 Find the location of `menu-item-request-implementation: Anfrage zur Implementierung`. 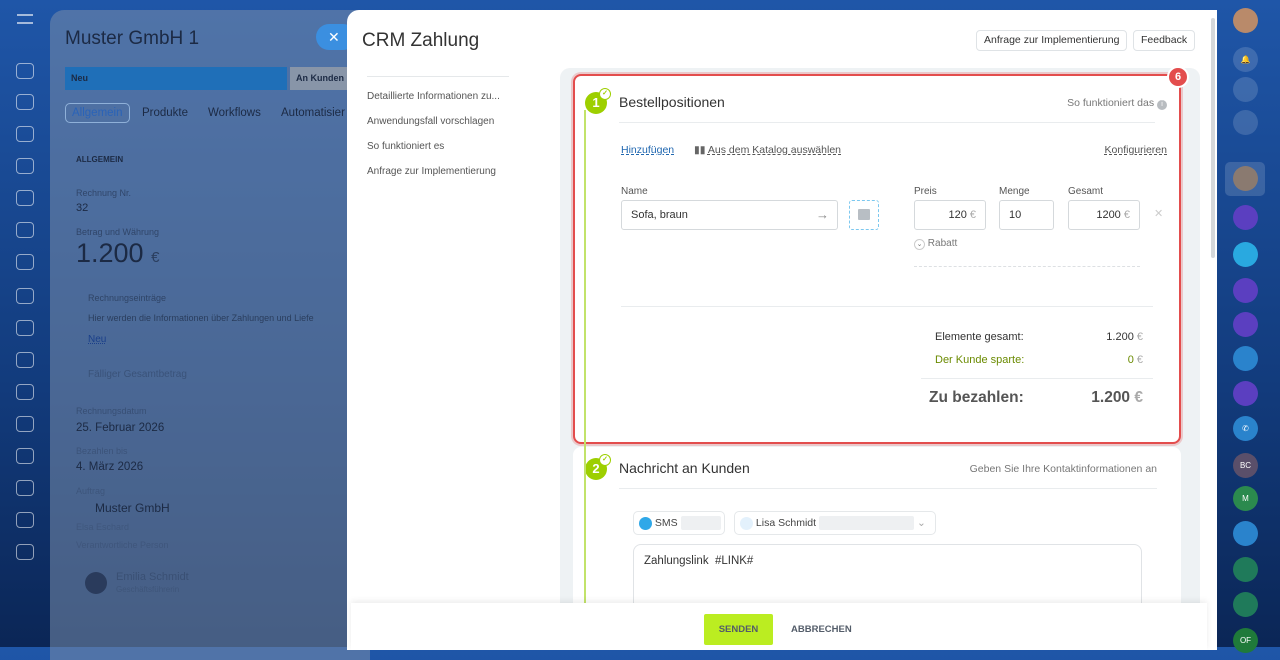

menu-item-request-implementation: Anfrage zur Implementierung is located at coordinates (438, 171).